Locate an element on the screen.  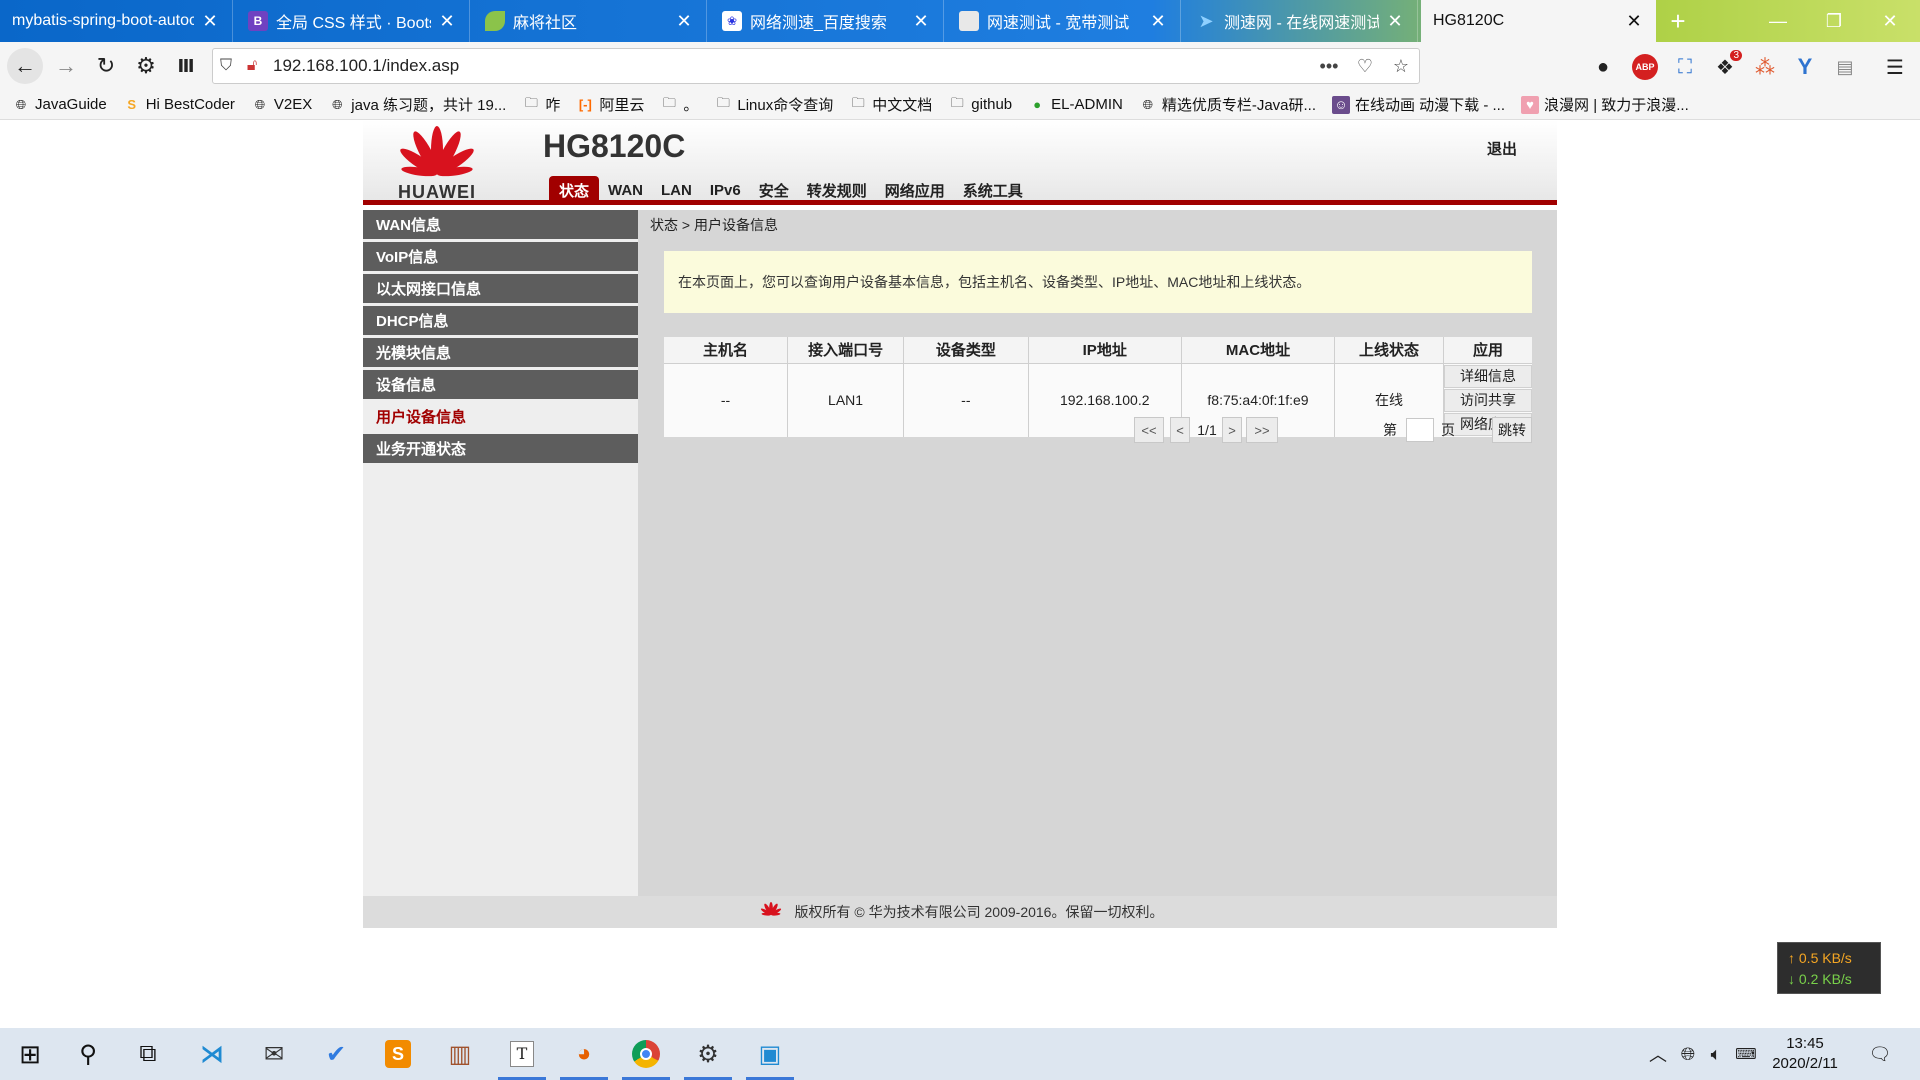
bookmark-aliyun: [-] 阿里云 is located at coordinates (610, 104).